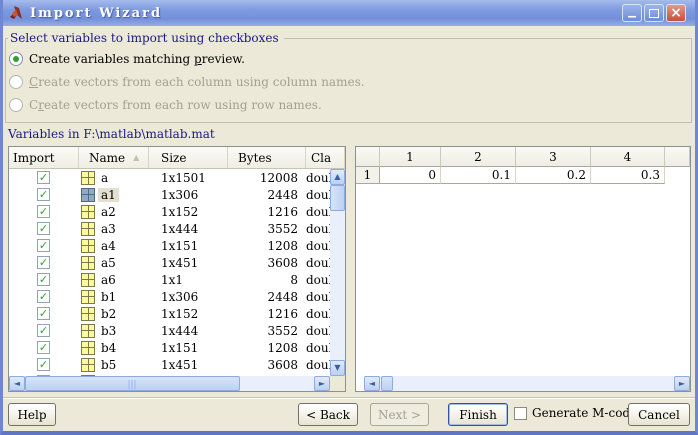  What do you see at coordinates (96, 13) in the screenshot?
I see `window-title: Import Wizard` at bounding box center [96, 13].